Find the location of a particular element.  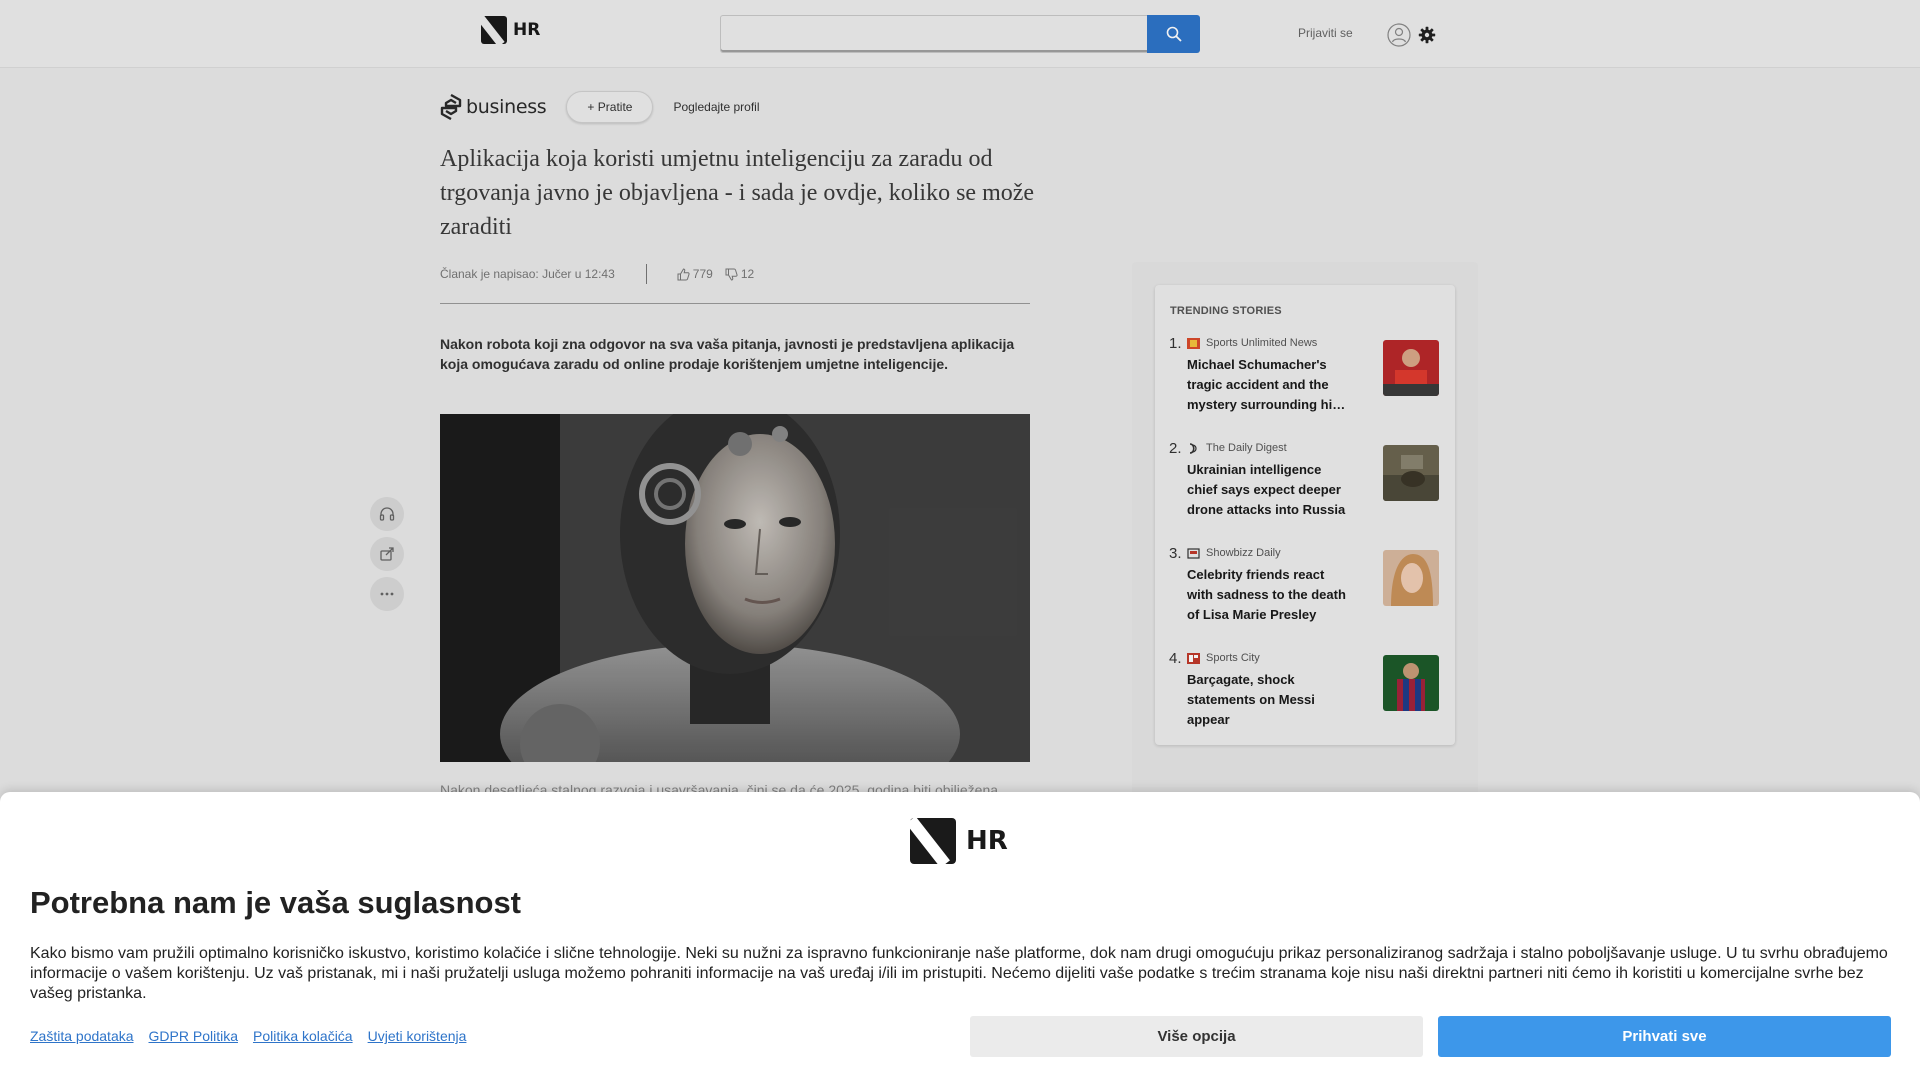

logo-text: HR is located at coordinates (527, 30).